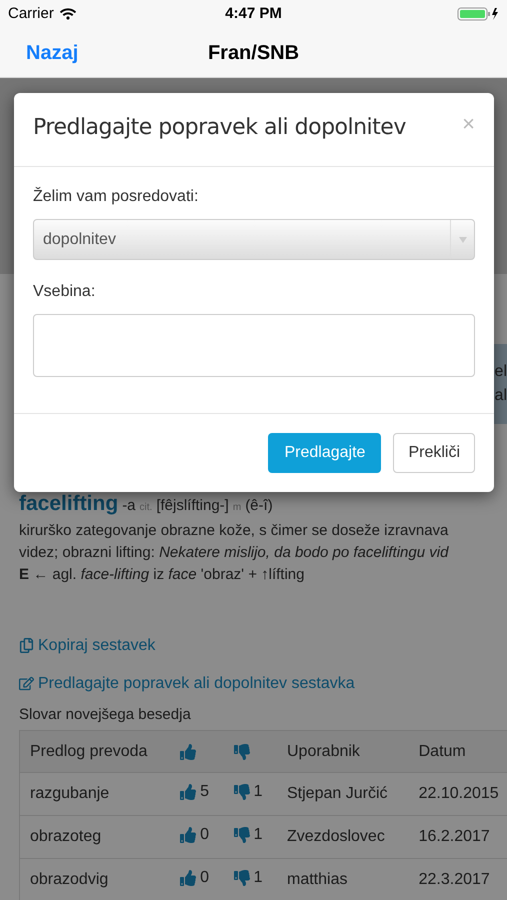 This screenshot has height=900, width=507. Describe the element at coordinates (87, 646) in the screenshot. I see `action-link: Kopiraj sestavek` at that location.